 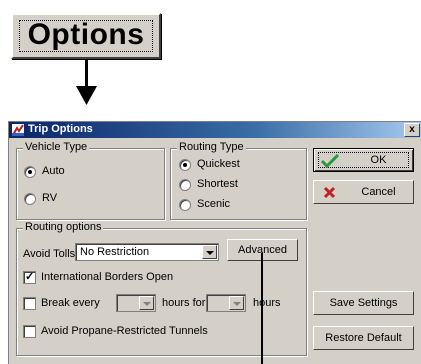 What do you see at coordinates (214, 204) in the screenshot?
I see `radio-scenic-label: Scenic` at bounding box center [214, 204].